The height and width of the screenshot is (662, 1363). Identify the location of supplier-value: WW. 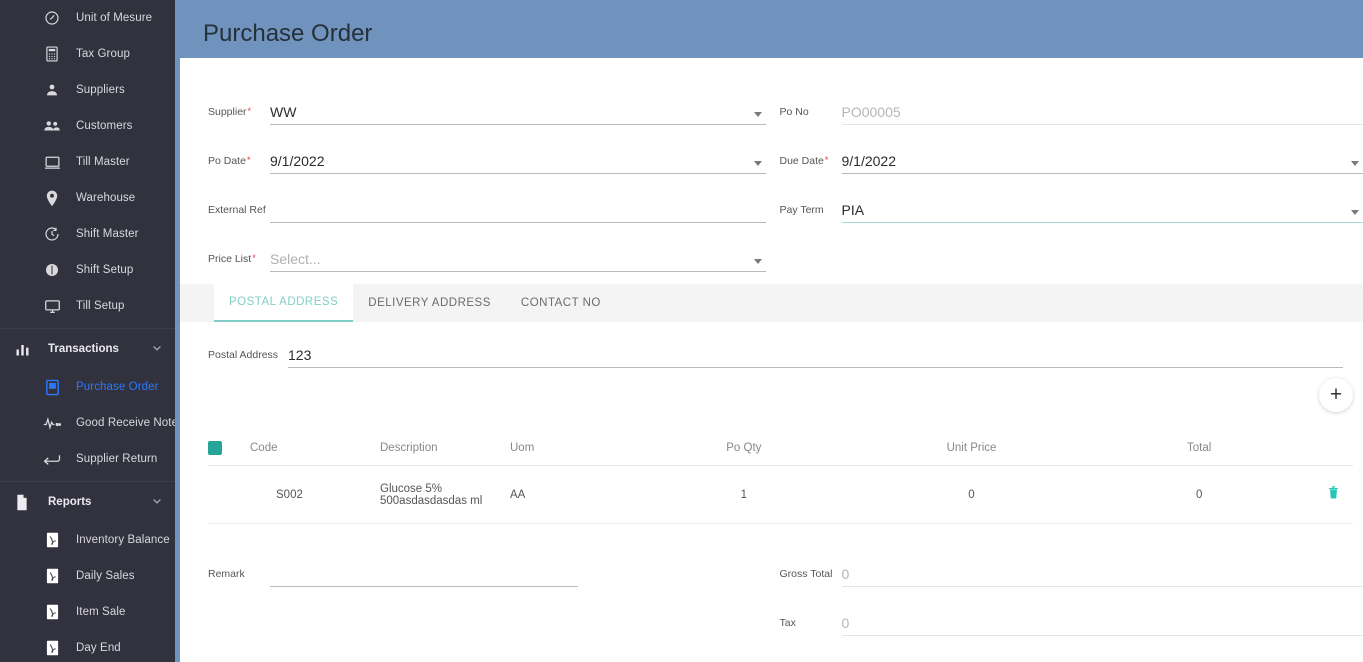
(283, 112).